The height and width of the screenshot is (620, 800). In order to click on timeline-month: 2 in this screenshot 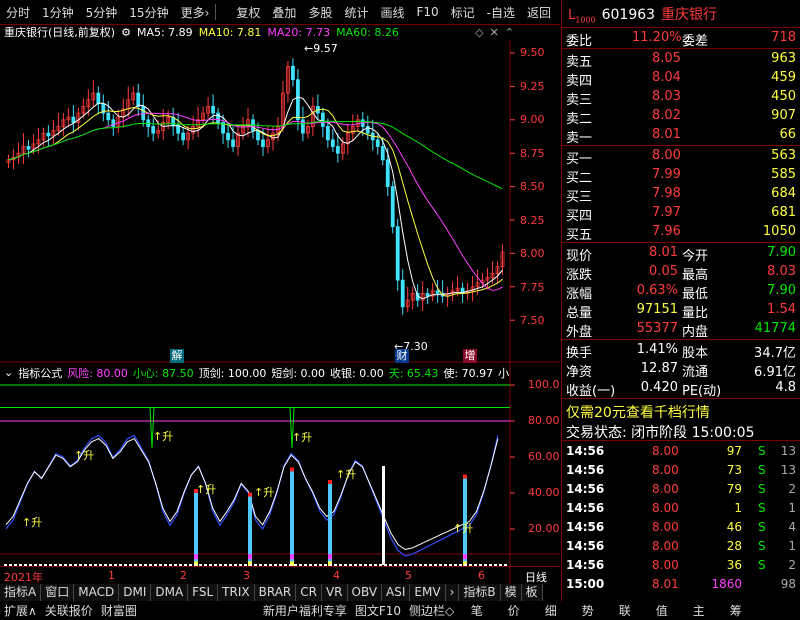, I will do `click(183, 575)`.